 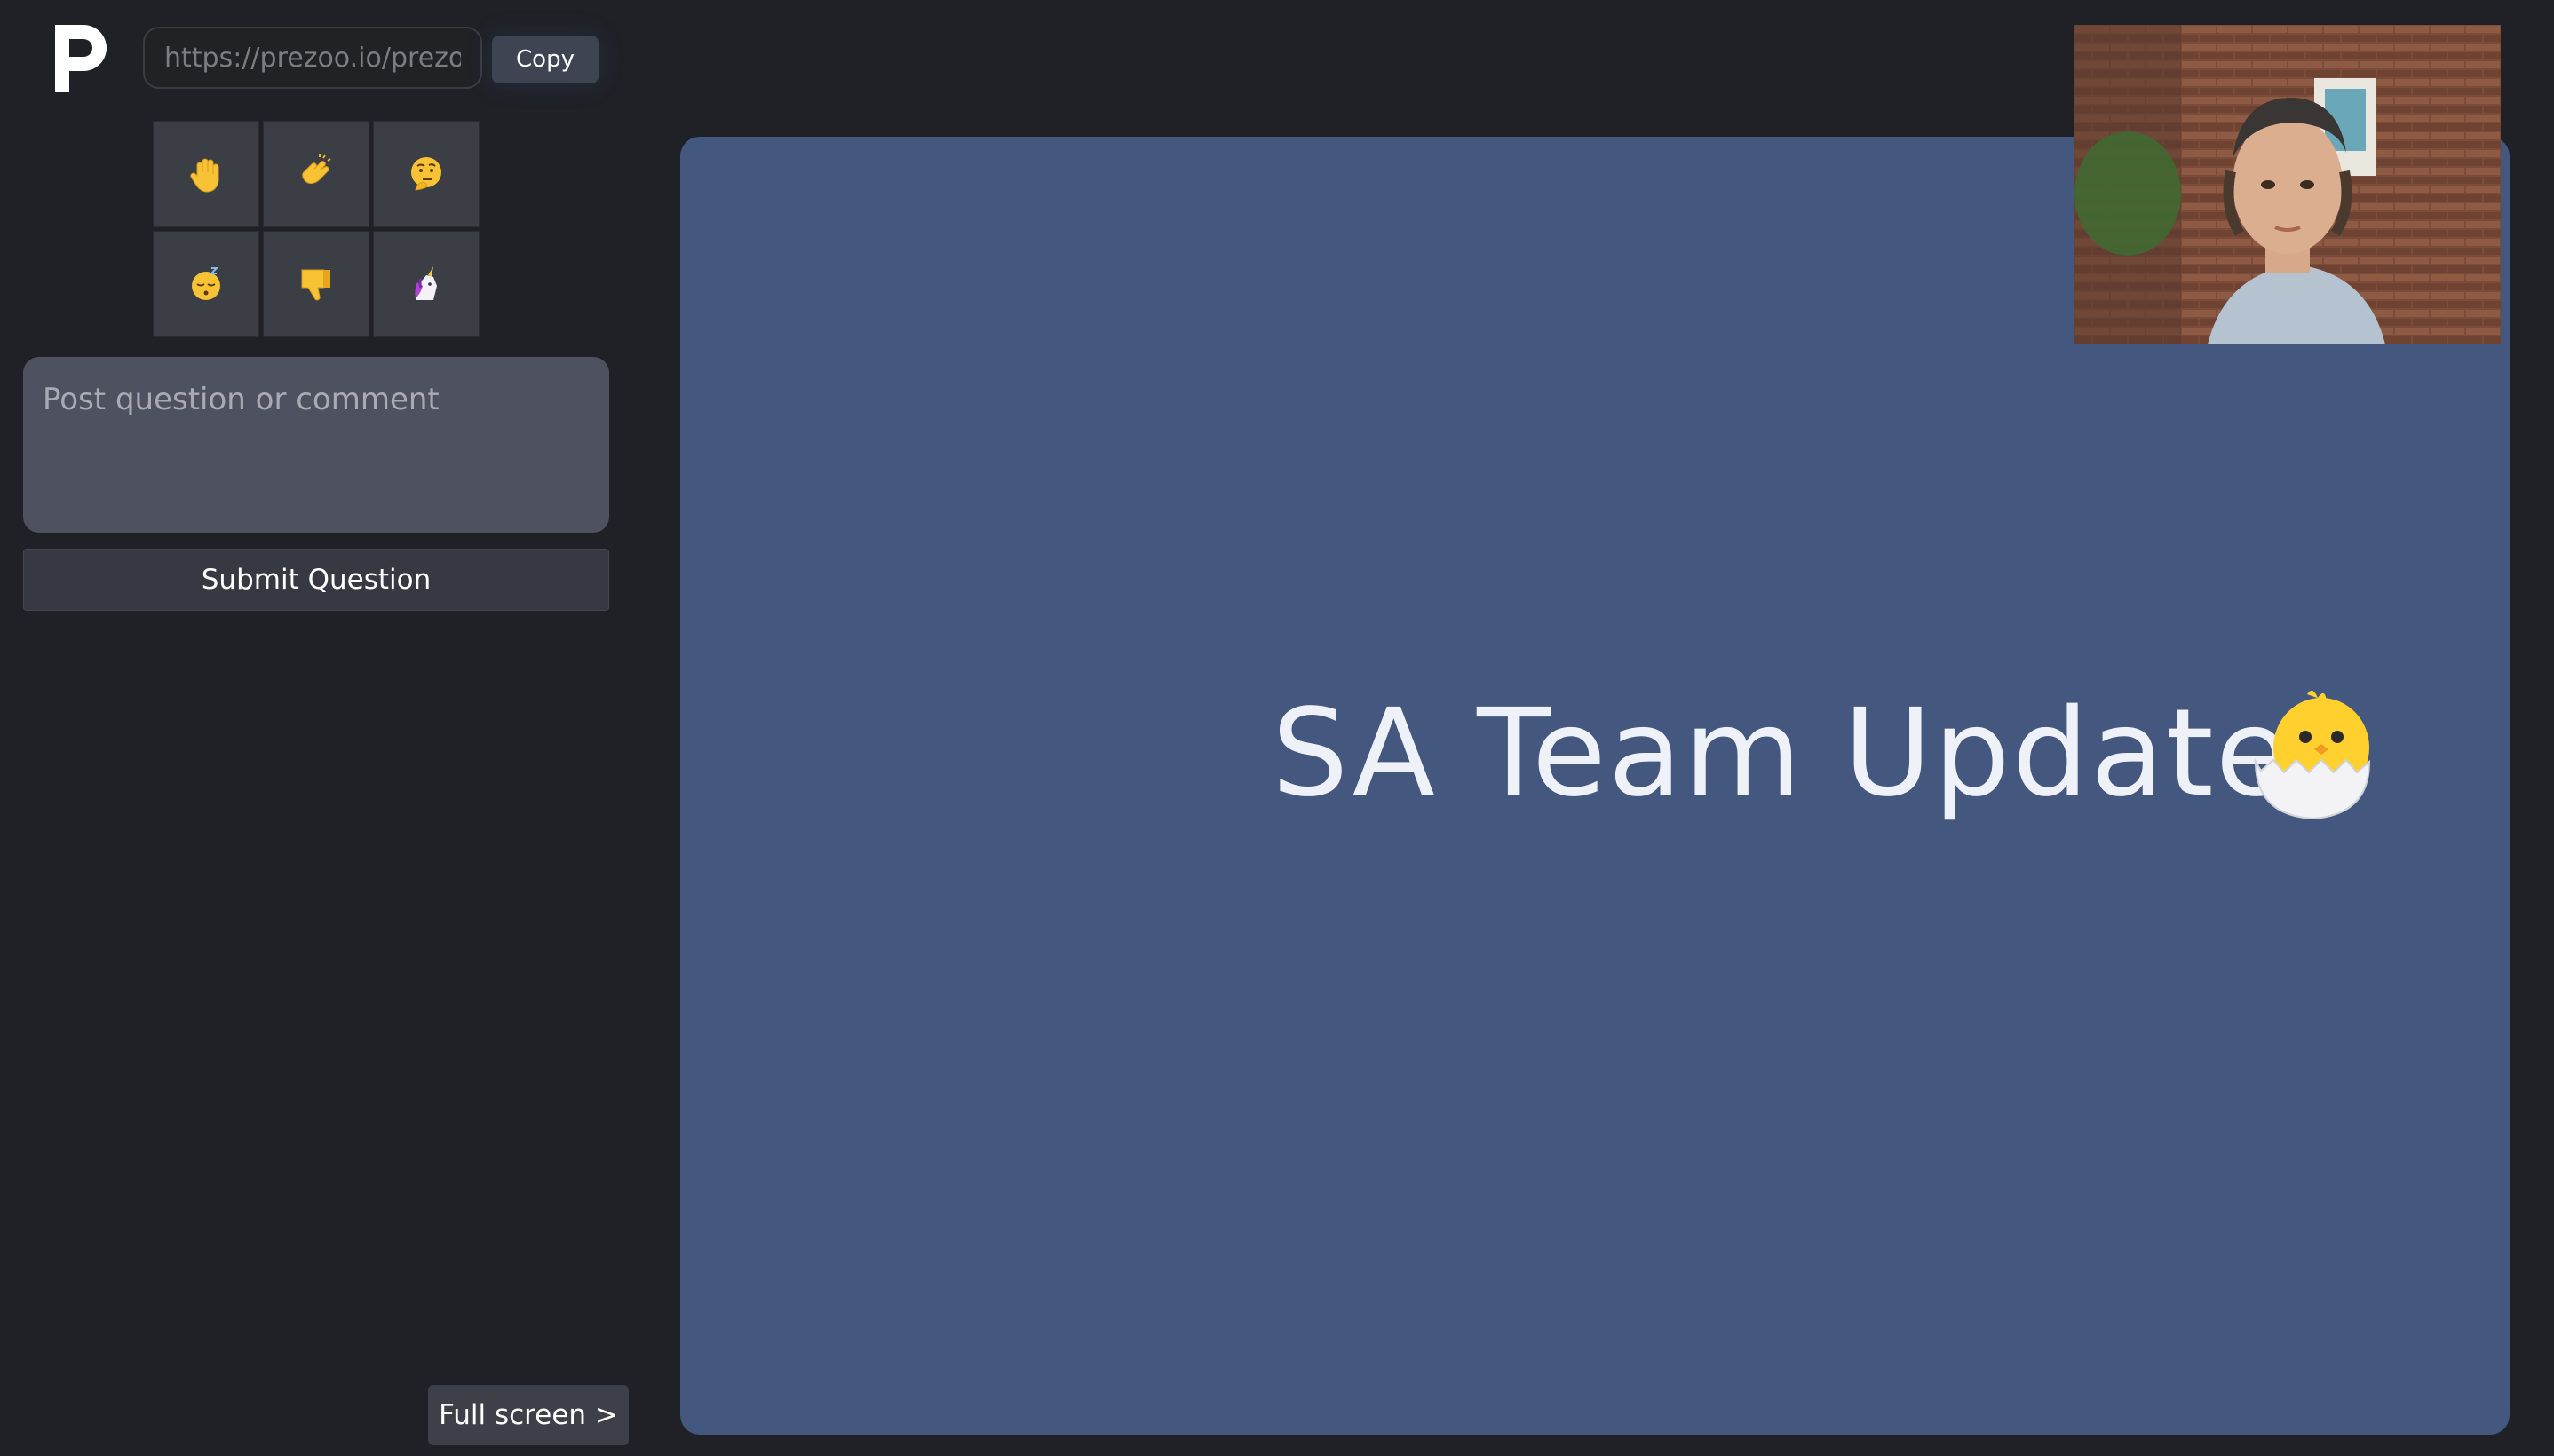 I want to click on reaction-raised-hand-button, so click(x=206, y=174).